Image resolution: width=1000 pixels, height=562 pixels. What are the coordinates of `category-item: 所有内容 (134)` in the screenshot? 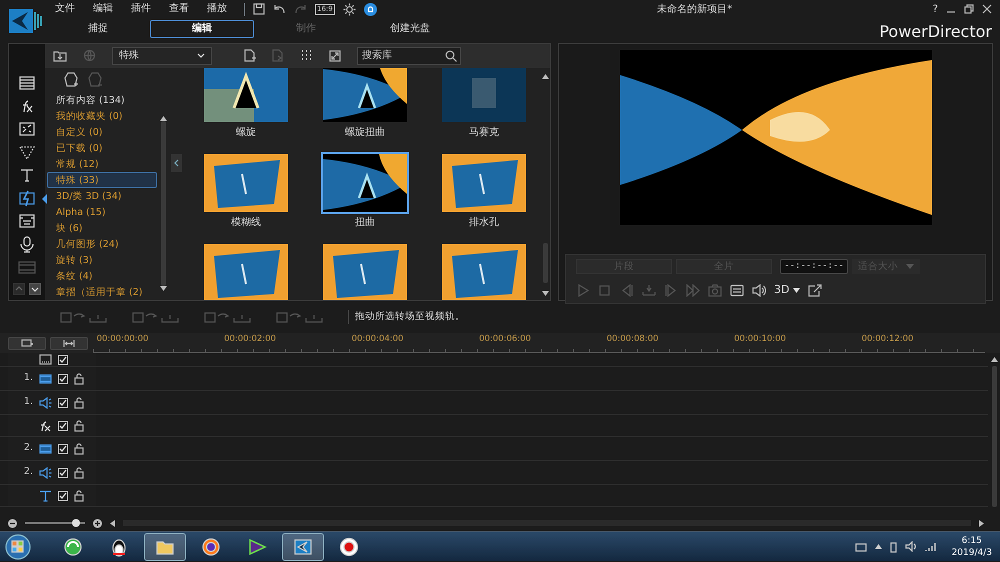 It's located at (102, 100).